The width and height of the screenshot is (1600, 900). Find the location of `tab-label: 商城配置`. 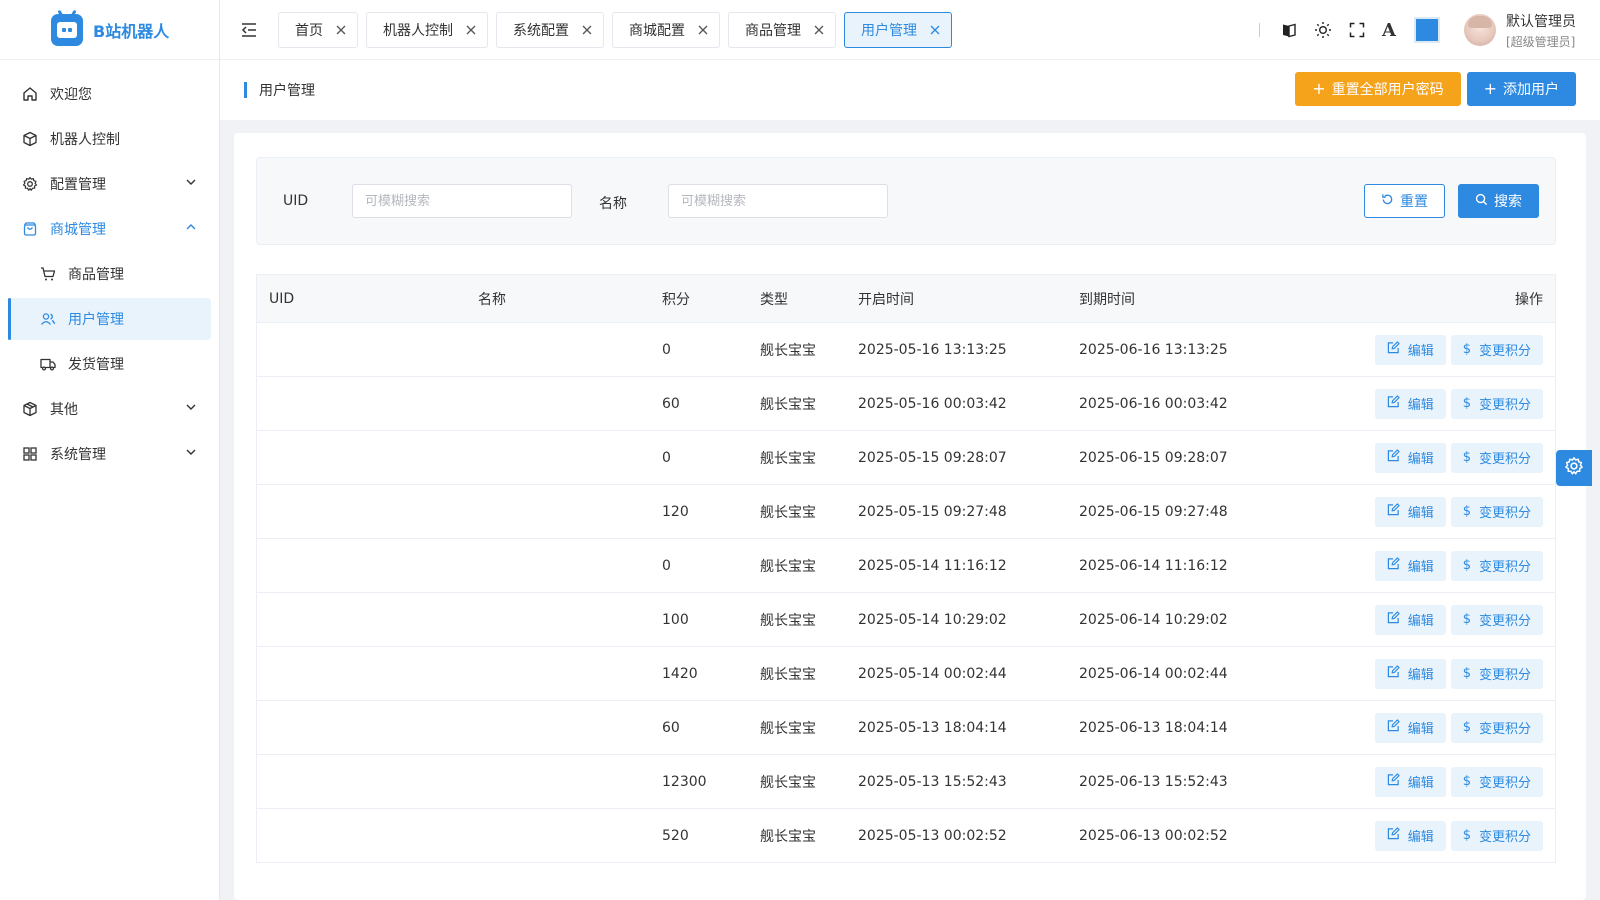

tab-label: 商城配置 is located at coordinates (657, 30).